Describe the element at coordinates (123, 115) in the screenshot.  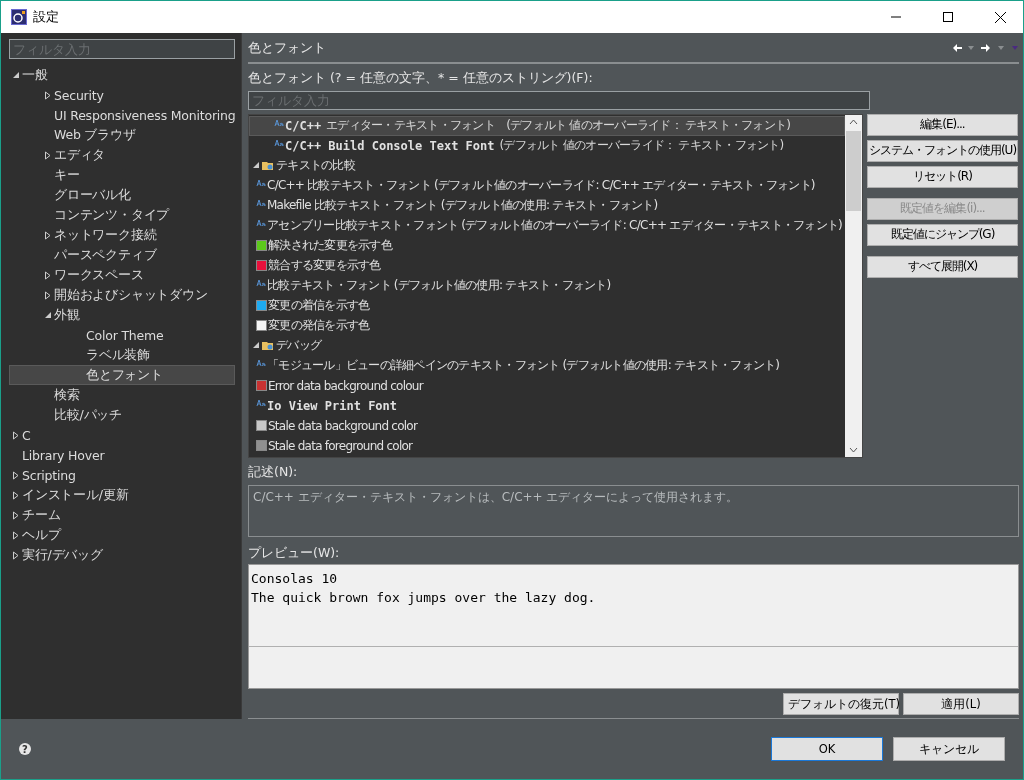
I see `sidebar-item: UI Responsiveness Monitoring` at that location.